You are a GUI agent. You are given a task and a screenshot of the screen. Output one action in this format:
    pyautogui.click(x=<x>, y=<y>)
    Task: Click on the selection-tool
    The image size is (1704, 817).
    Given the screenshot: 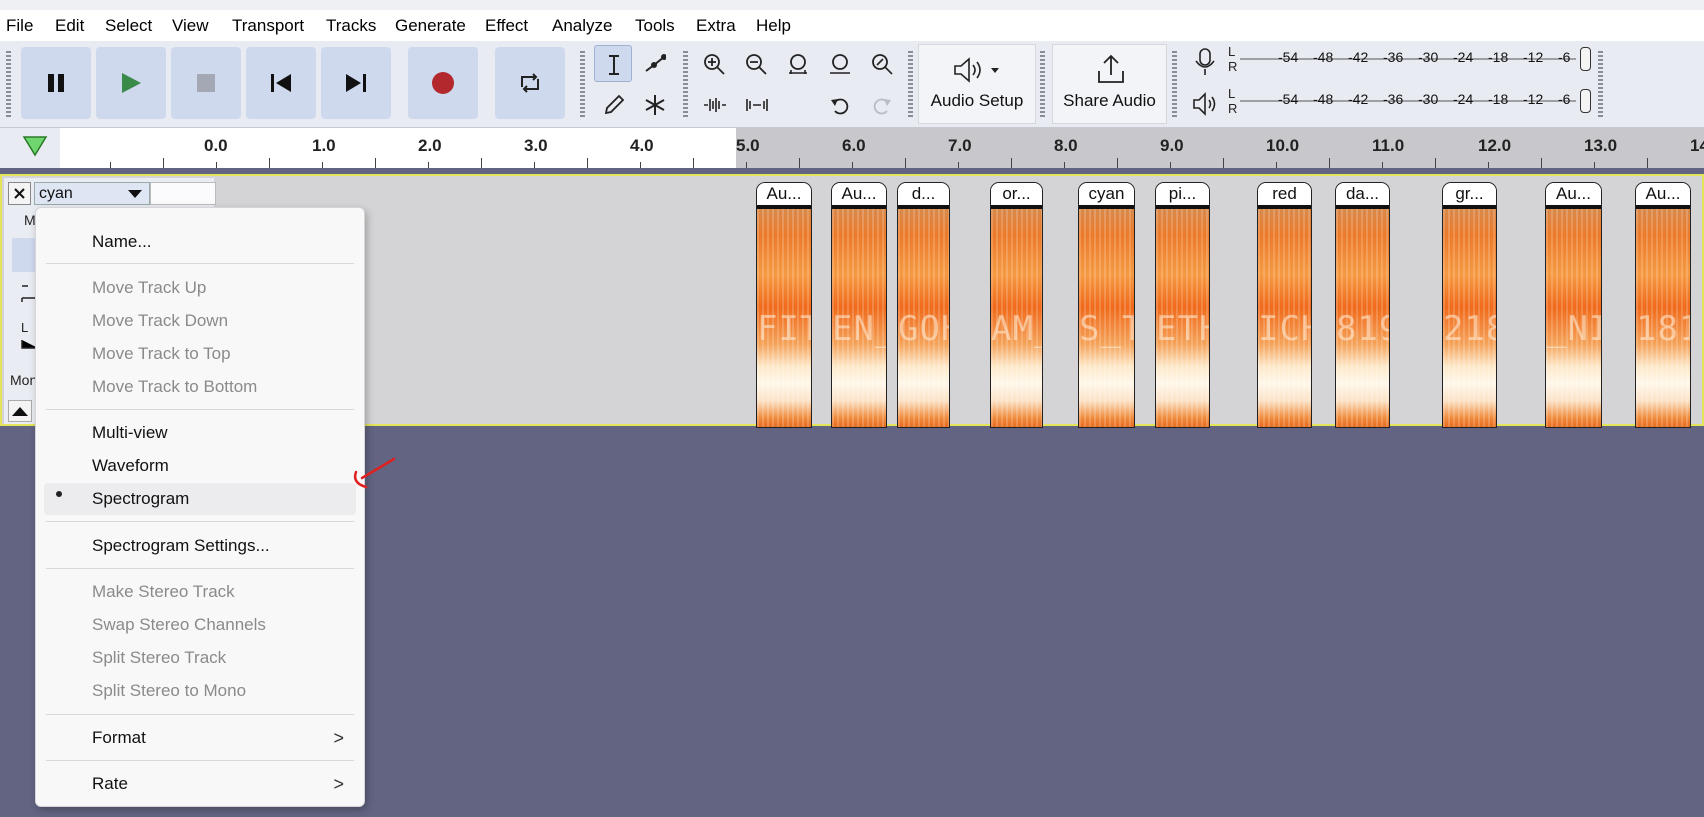 What is the action you would take?
    pyautogui.click(x=613, y=63)
    